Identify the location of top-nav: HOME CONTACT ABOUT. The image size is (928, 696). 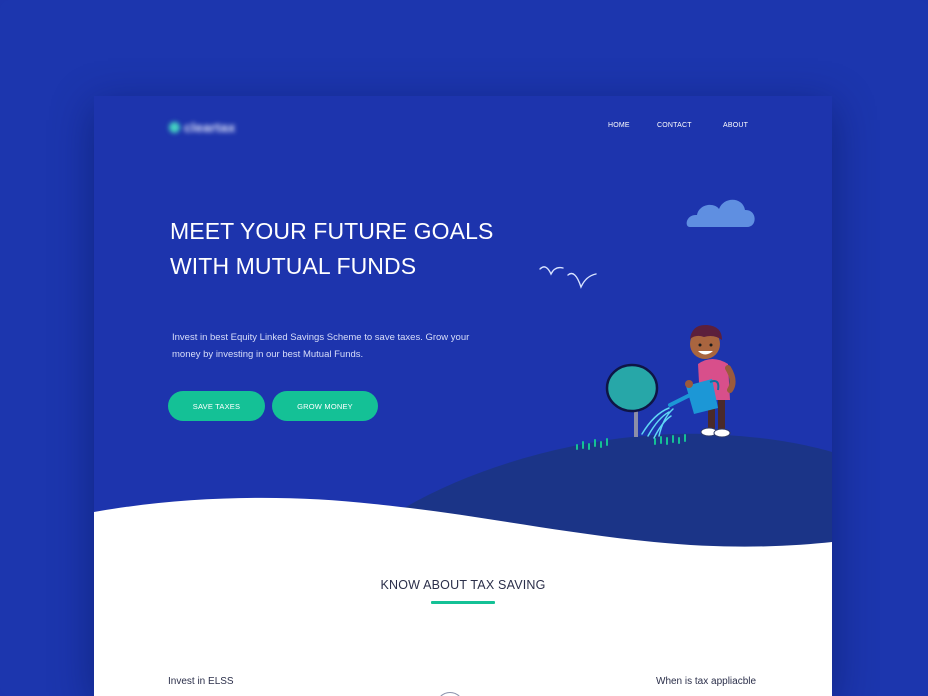
(463, 129).